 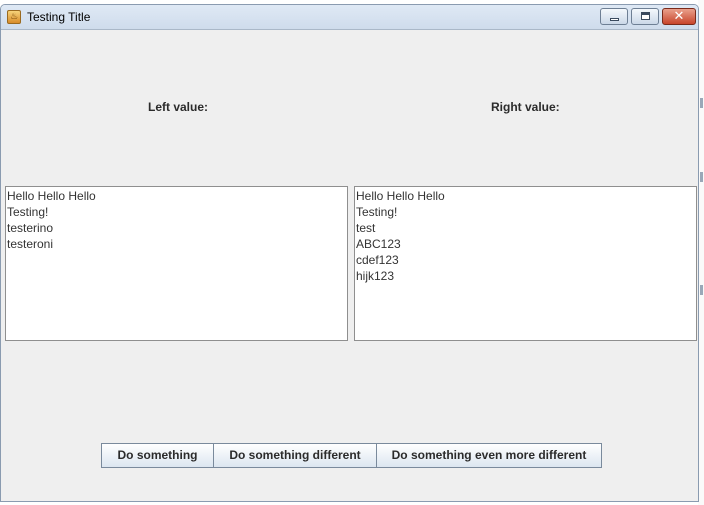 I want to click on java-coffee-cup-icon: ♨, so click(x=14, y=17).